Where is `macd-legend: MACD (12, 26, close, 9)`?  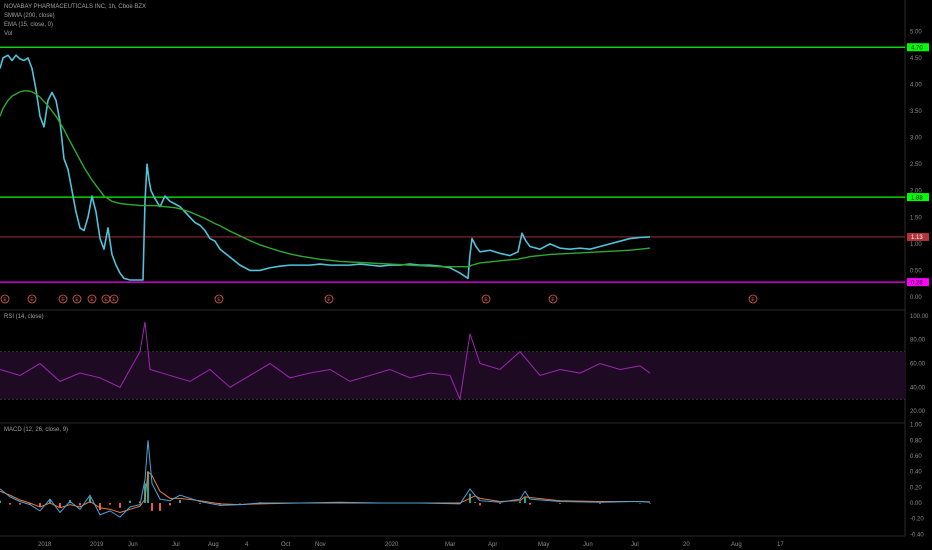
macd-legend: MACD (12, 26, close, 9) is located at coordinates (36, 430).